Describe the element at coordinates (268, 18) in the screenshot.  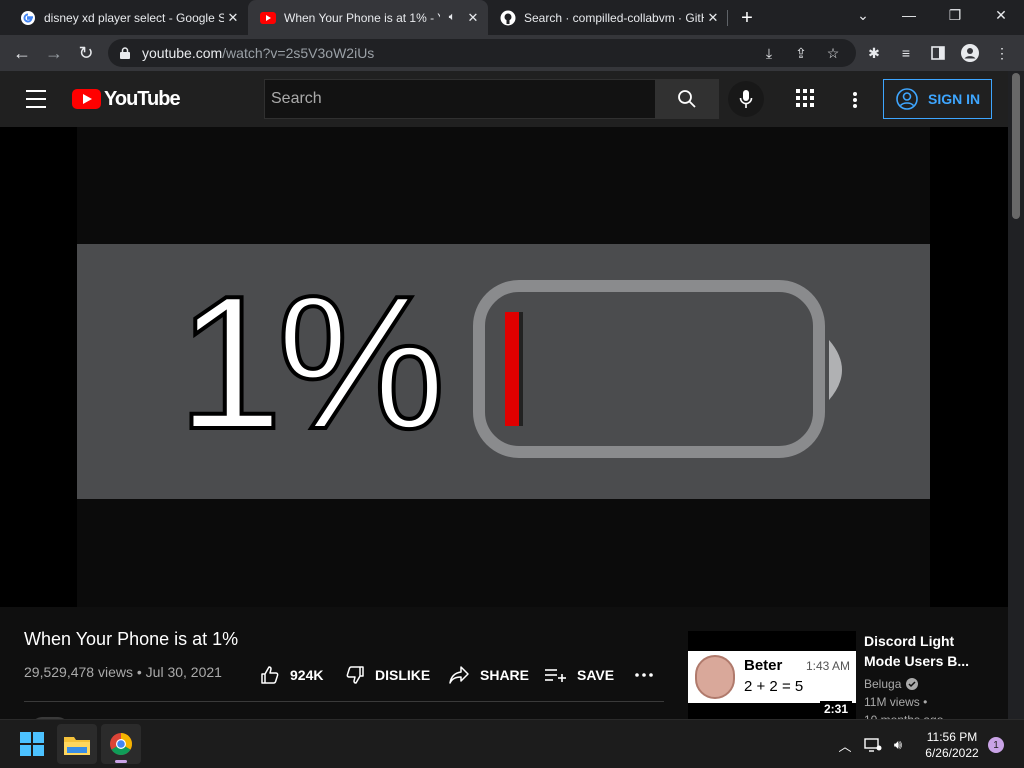
I see `youtube-icon` at that location.